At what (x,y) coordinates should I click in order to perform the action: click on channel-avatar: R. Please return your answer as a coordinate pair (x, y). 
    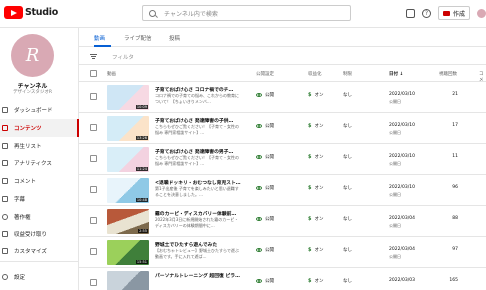
    Looking at the image, I should click on (32, 55).